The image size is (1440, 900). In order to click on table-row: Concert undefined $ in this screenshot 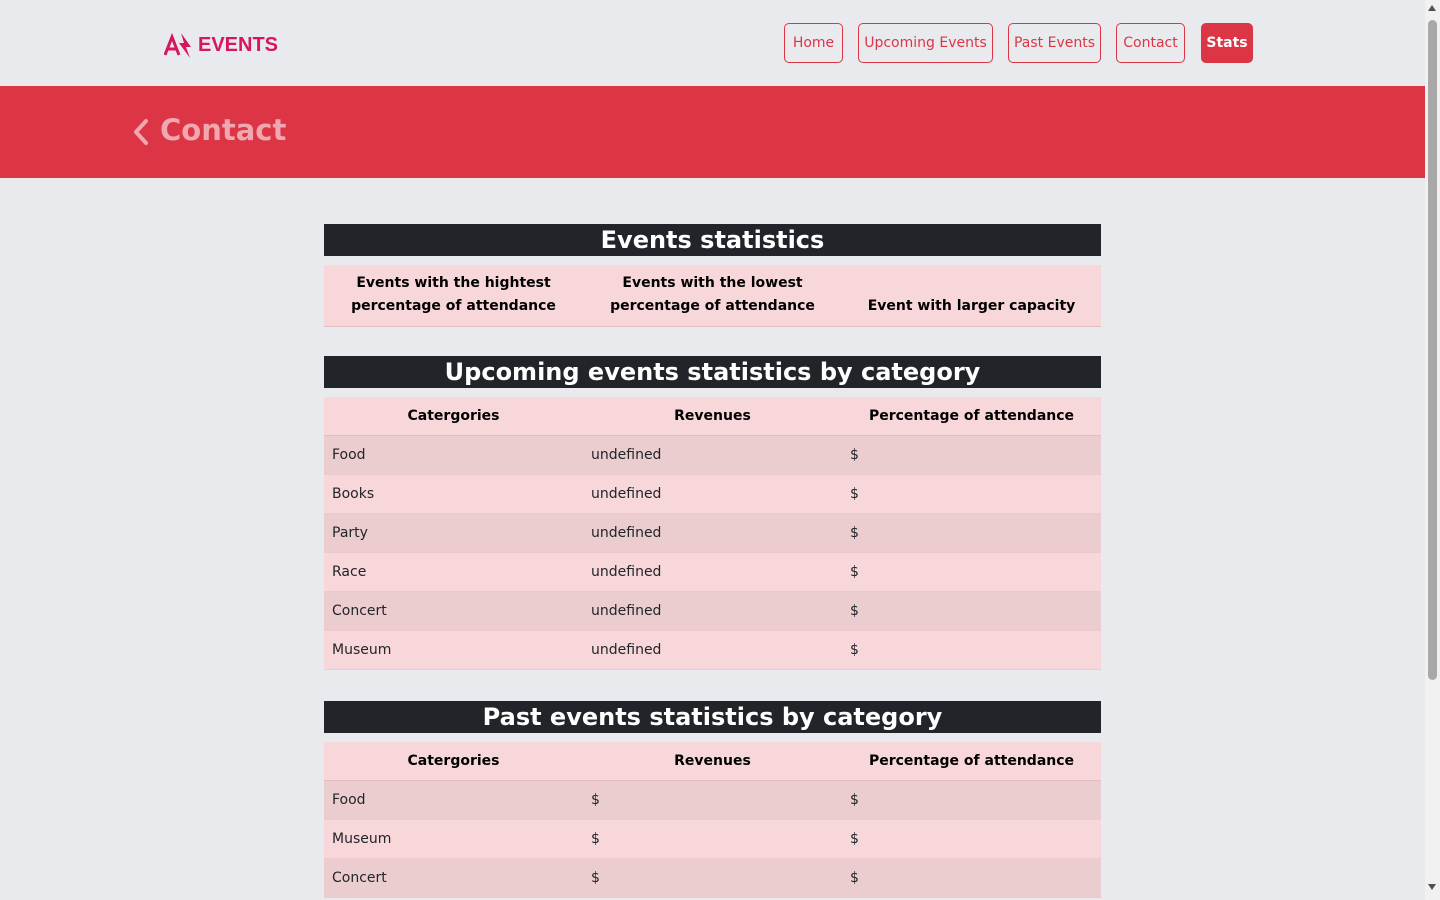, I will do `click(712, 611)`.